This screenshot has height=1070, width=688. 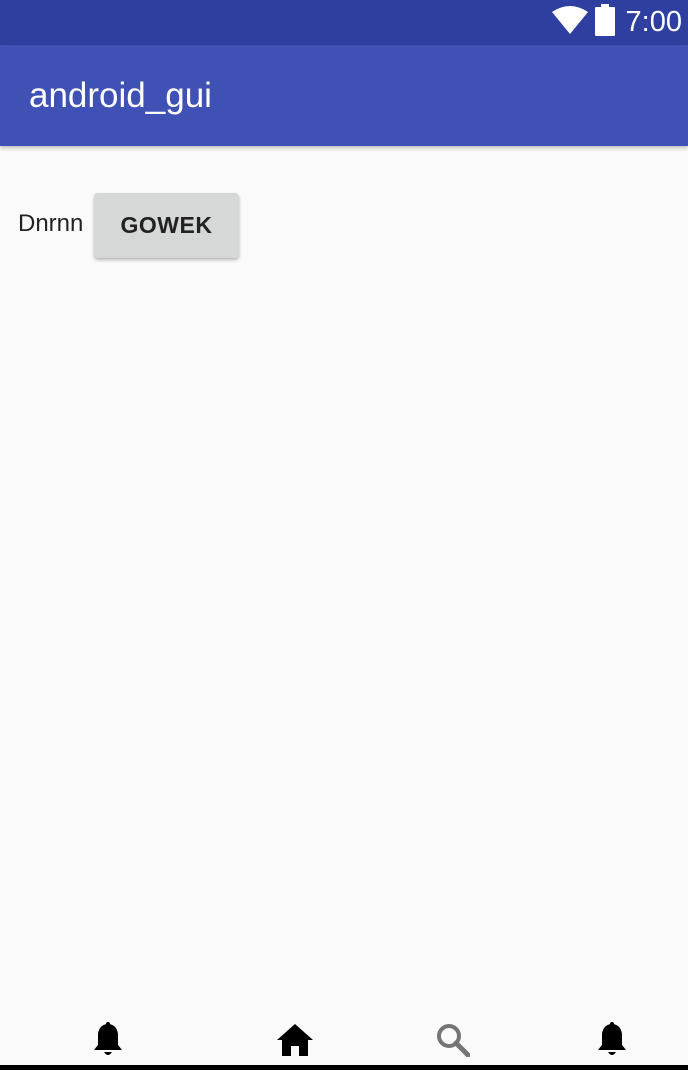 What do you see at coordinates (344, 22) in the screenshot?
I see `status-bar: 7:00` at bounding box center [344, 22].